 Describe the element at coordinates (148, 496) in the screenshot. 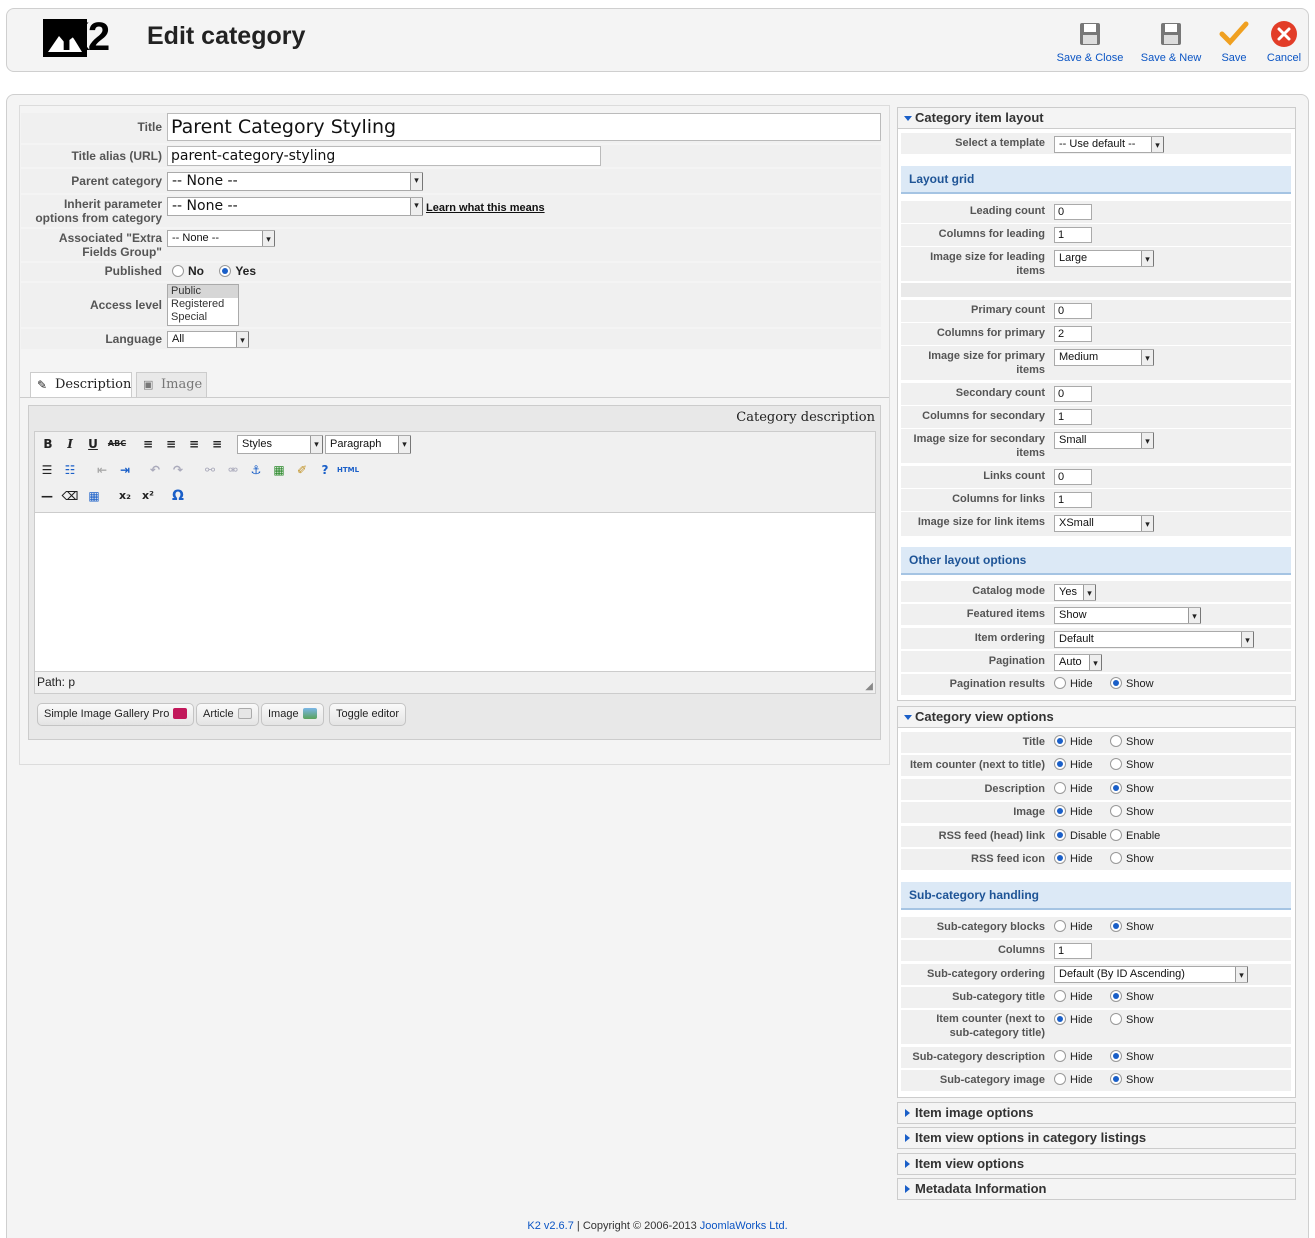

I see `superscript-icon: x²` at that location.